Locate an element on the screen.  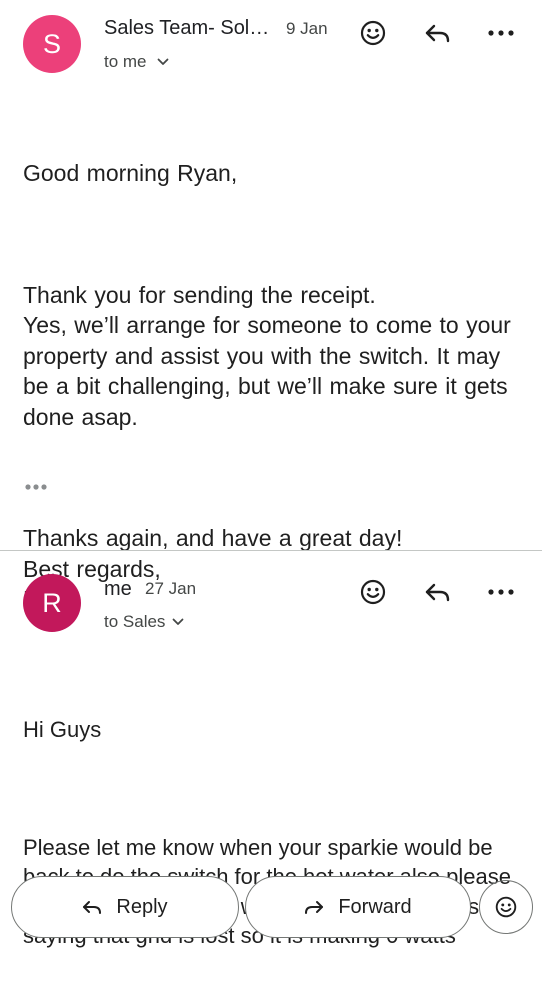
forward-label: Forward is located at coordinates (375, 906).